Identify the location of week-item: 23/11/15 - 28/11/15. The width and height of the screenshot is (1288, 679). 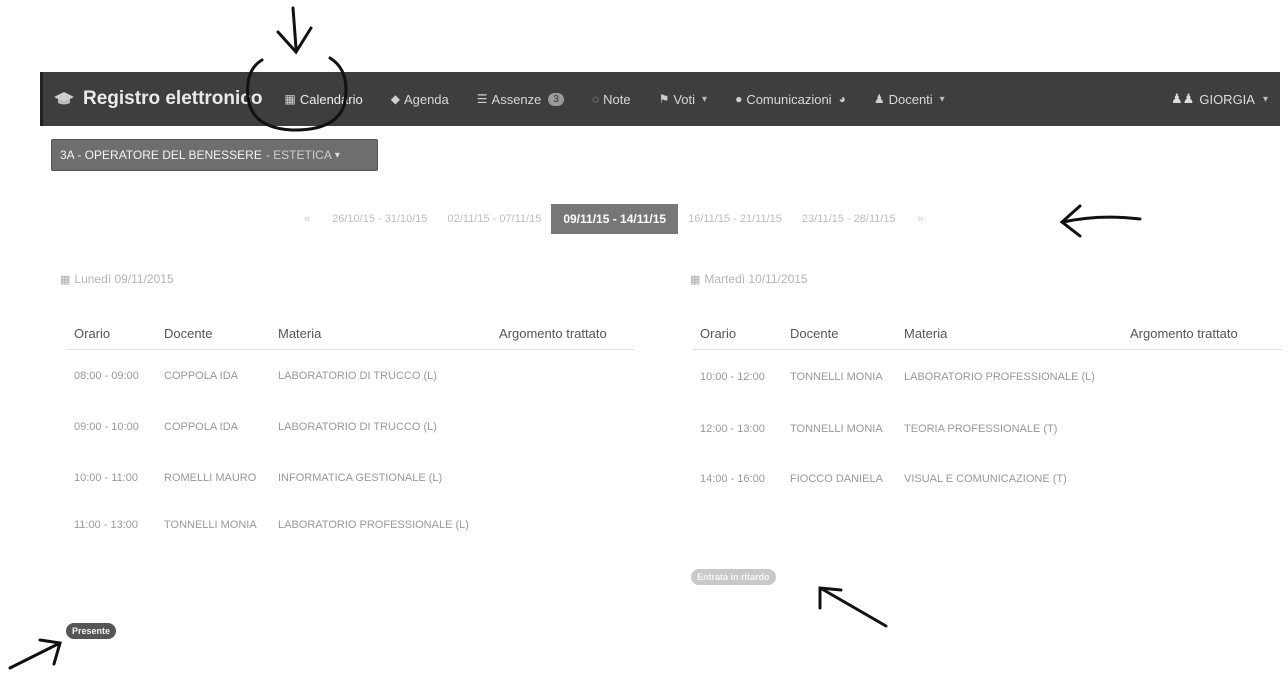
(849, 219).